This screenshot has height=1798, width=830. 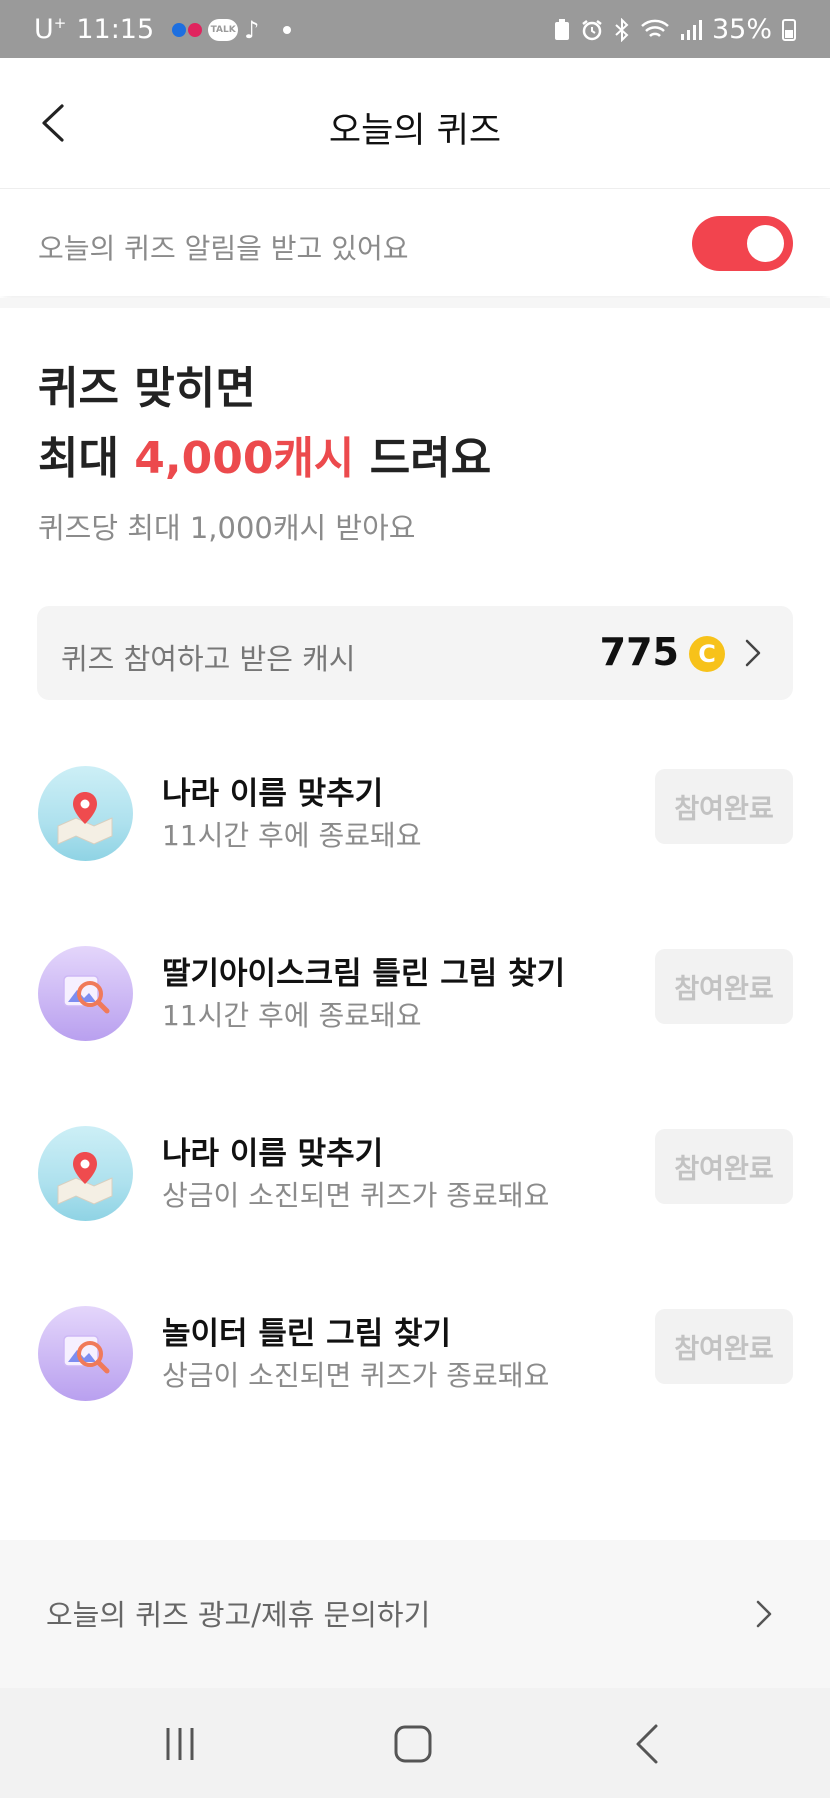 I want to click on notification-toggle, so click(x=742, y=243).